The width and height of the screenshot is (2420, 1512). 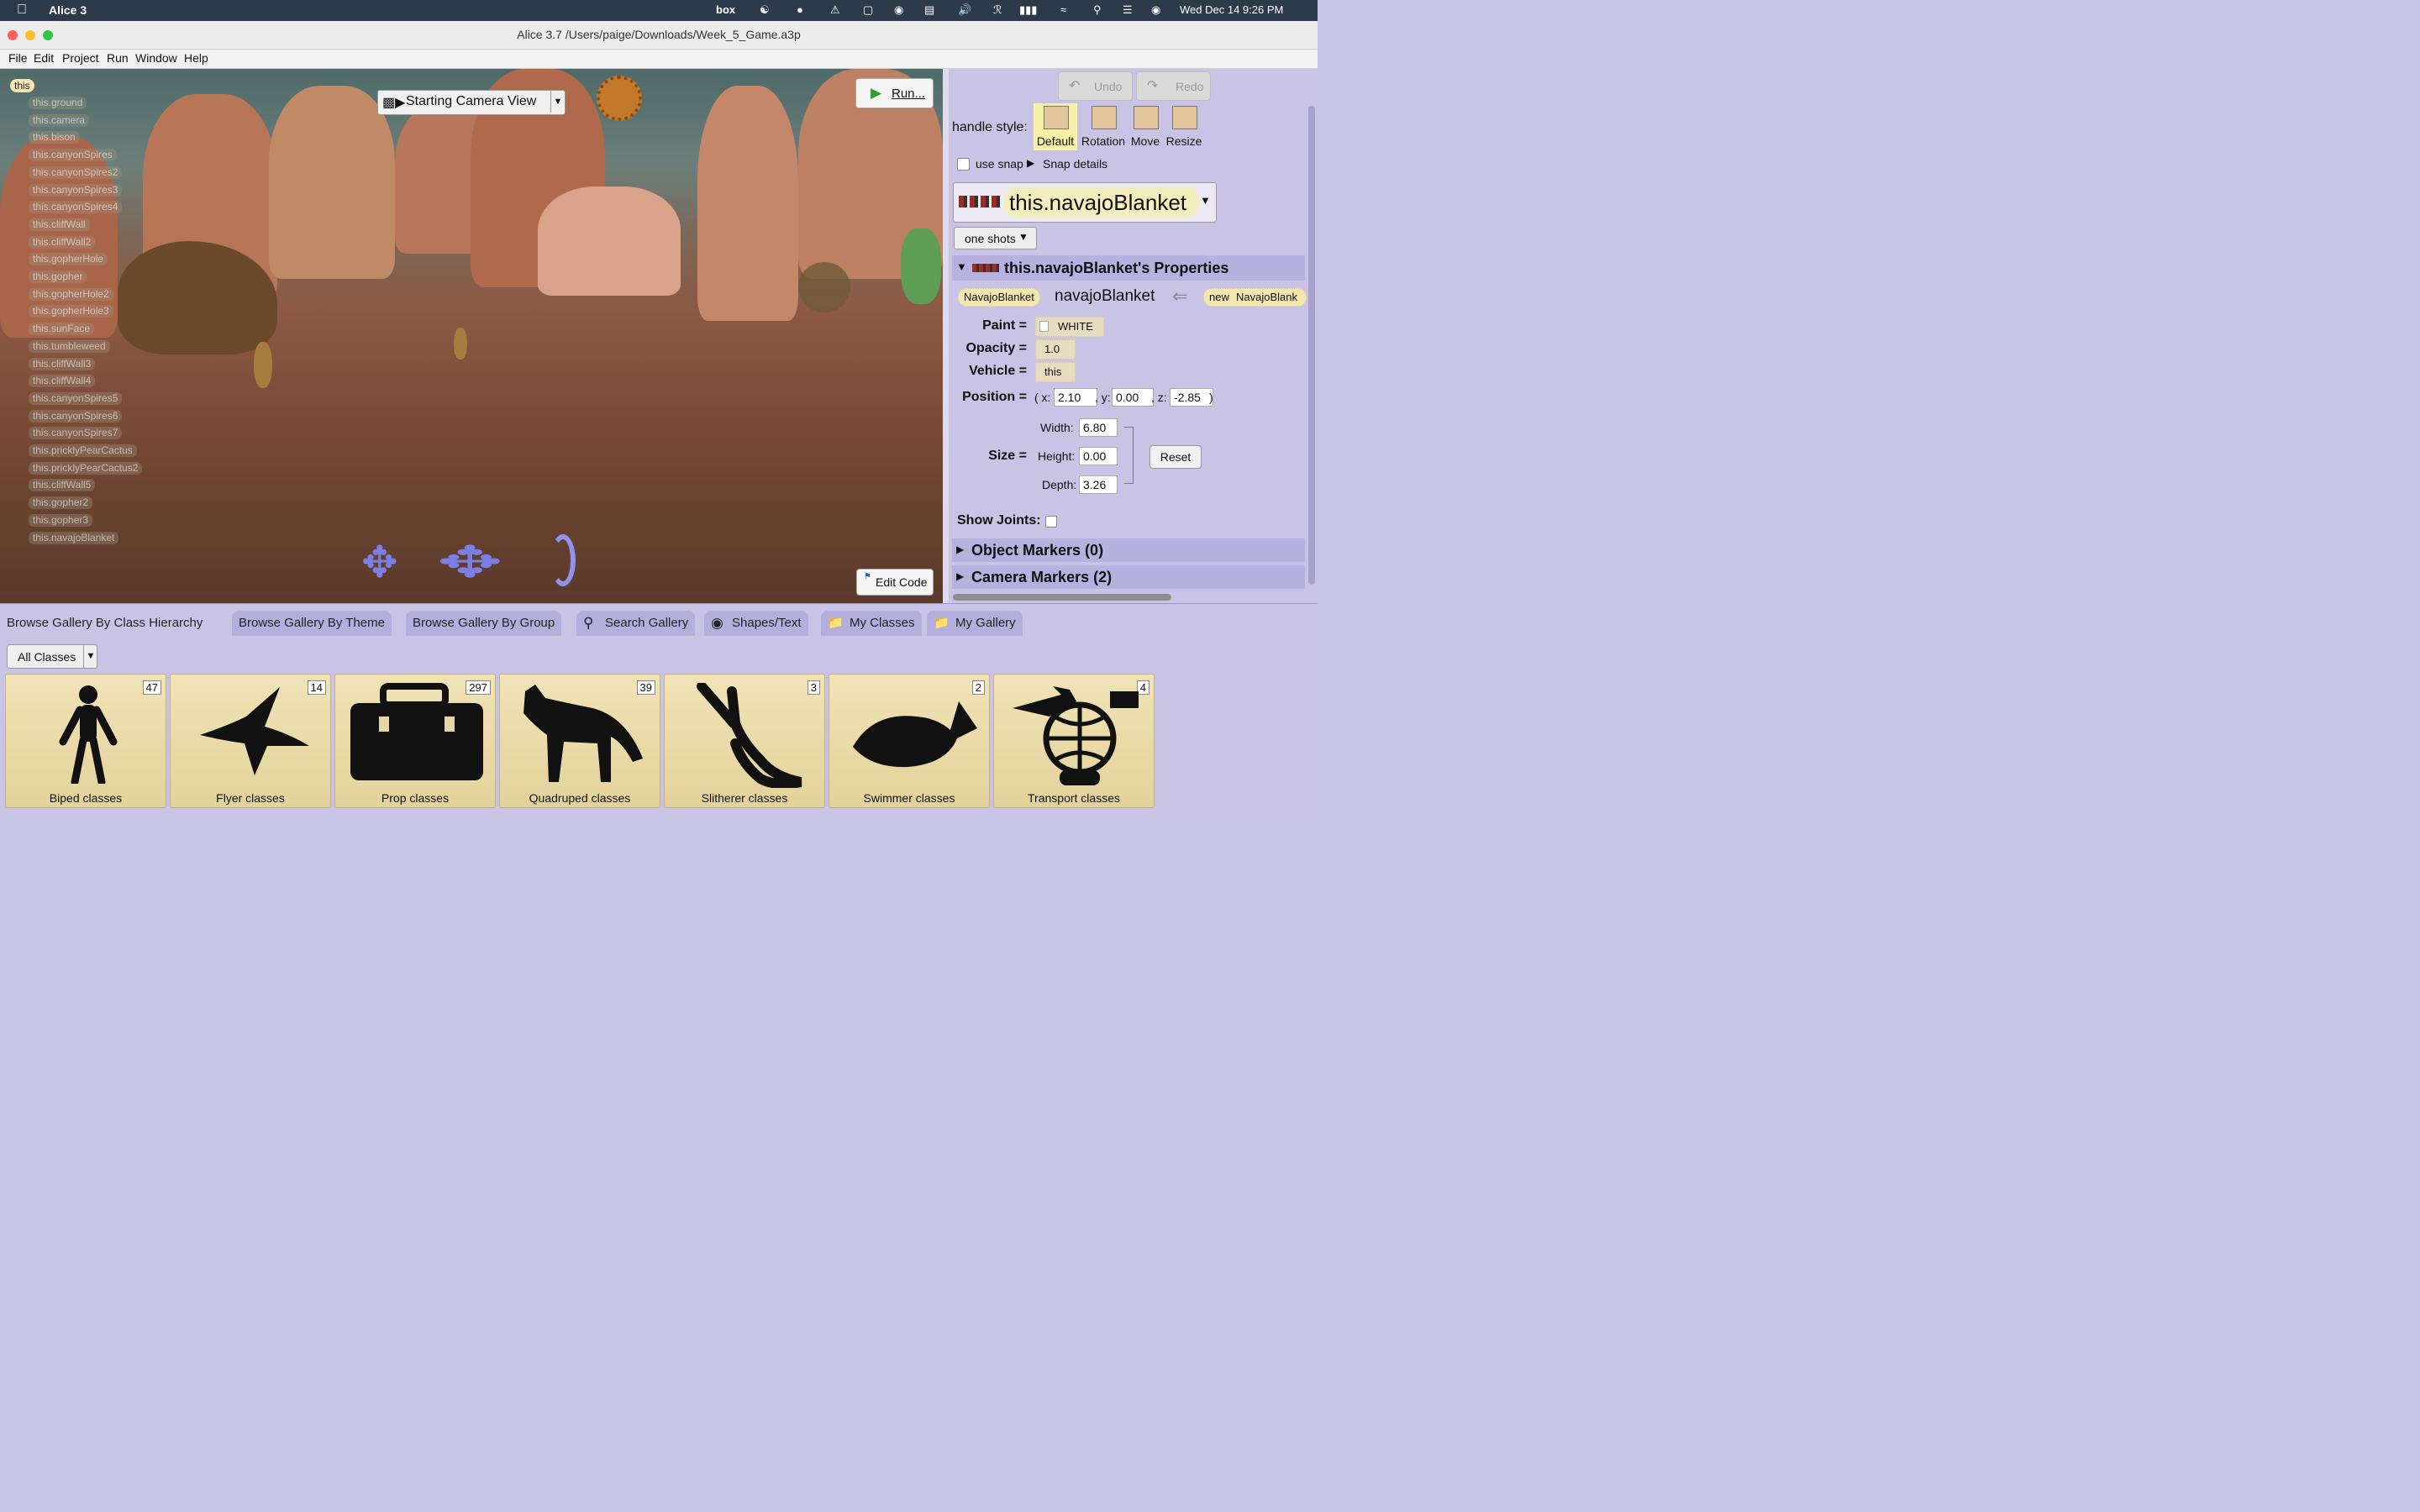 I want to click on clock: Wed Dec 14 9:26 PM, so click(x=1231, y=9).